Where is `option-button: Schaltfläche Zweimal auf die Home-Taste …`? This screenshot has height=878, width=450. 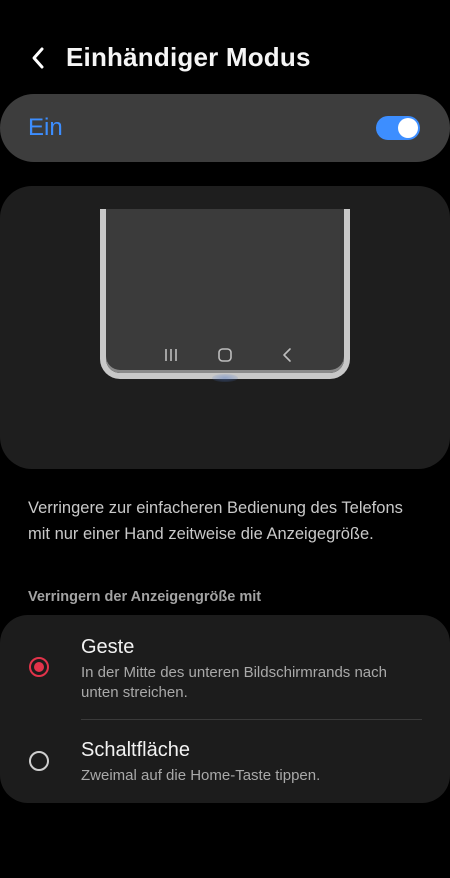
option-button: Schaltfläche Zweimal auf die Home-Taste … is located at coordinates (225, 761).